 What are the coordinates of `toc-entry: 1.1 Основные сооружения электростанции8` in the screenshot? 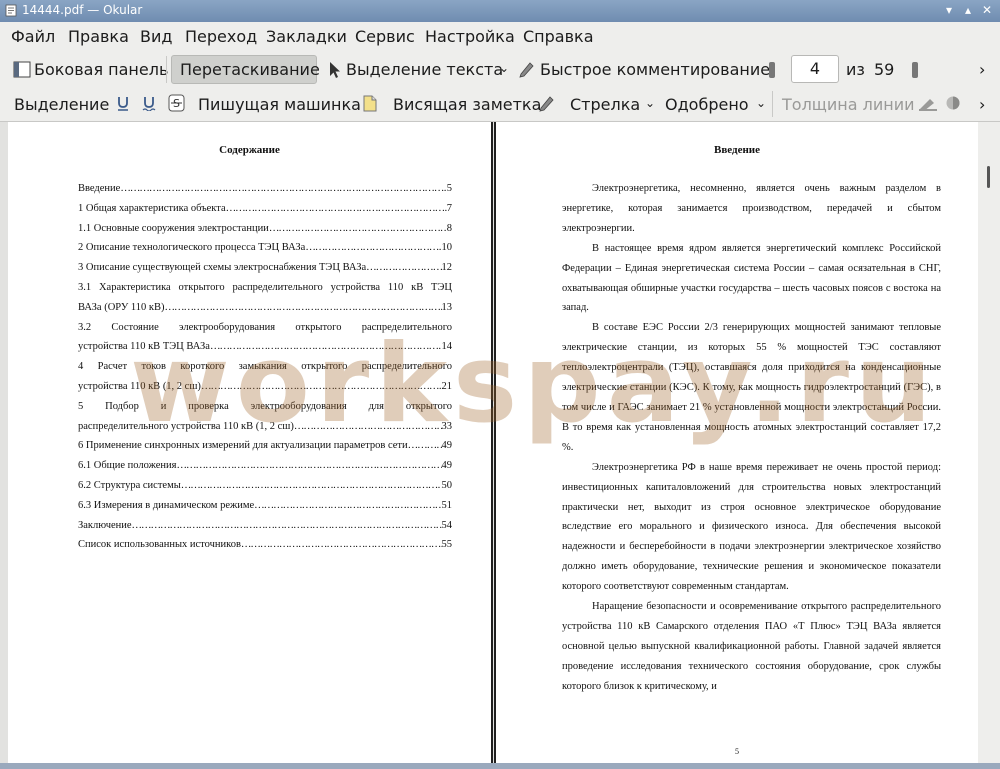 It's located at (265, 229).